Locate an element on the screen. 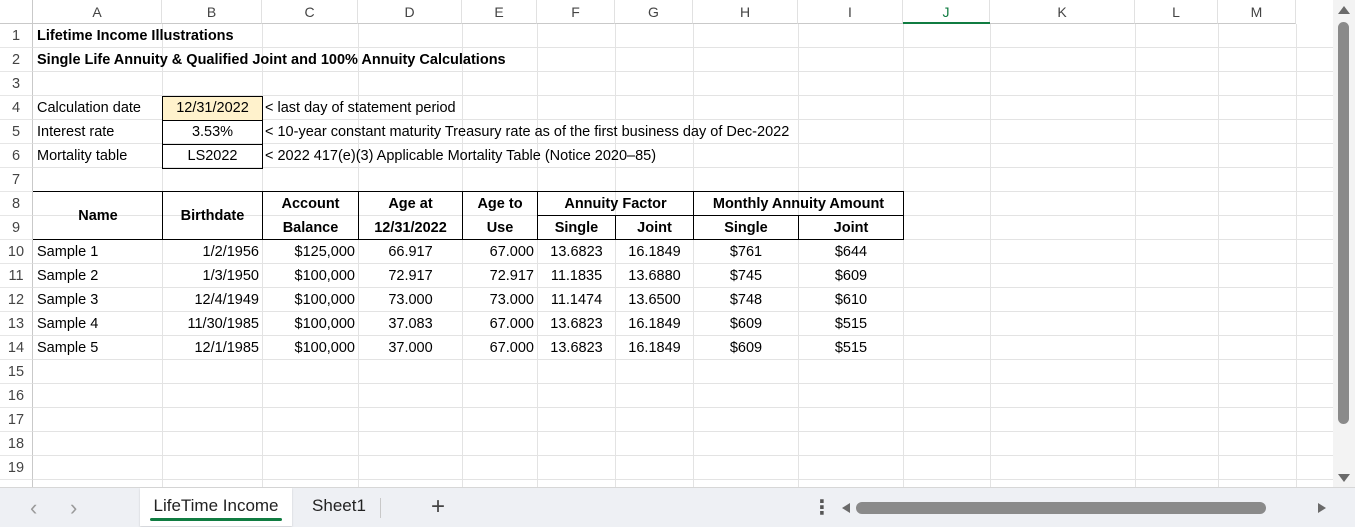 This screenshot has height=527, width=1355. row-header-6: 6 is located at coordinates (16, 156).